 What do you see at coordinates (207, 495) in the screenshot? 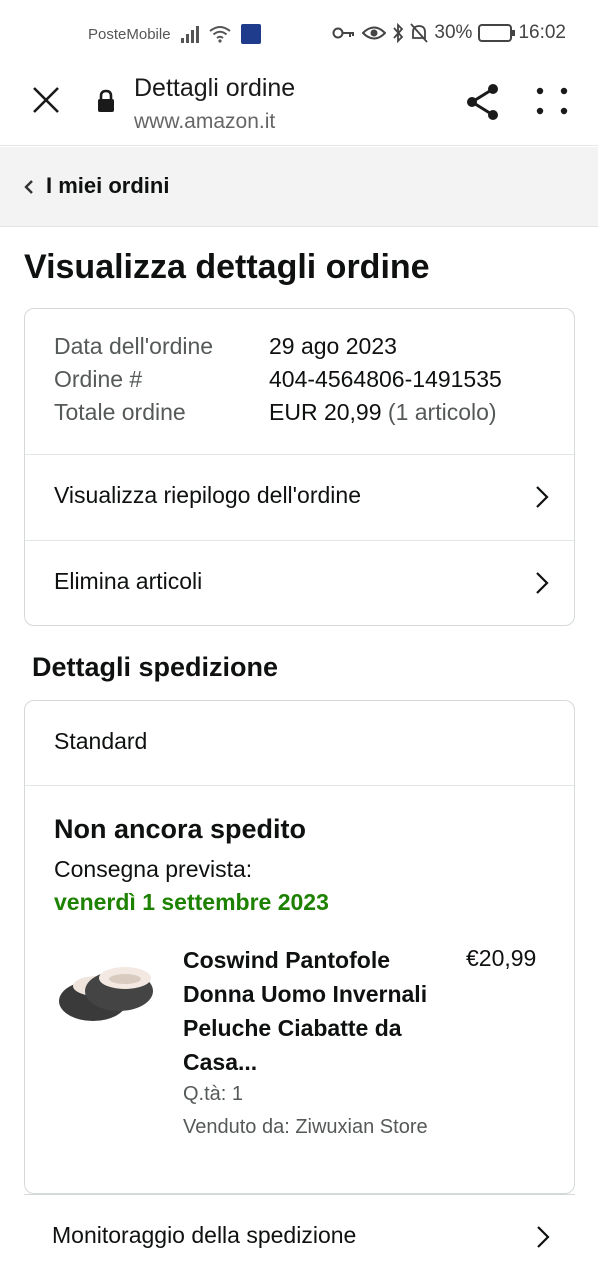
I see `view-order-summary-label: Visualizza riepilogo dell'ordine` at bounding box center [207, 495].